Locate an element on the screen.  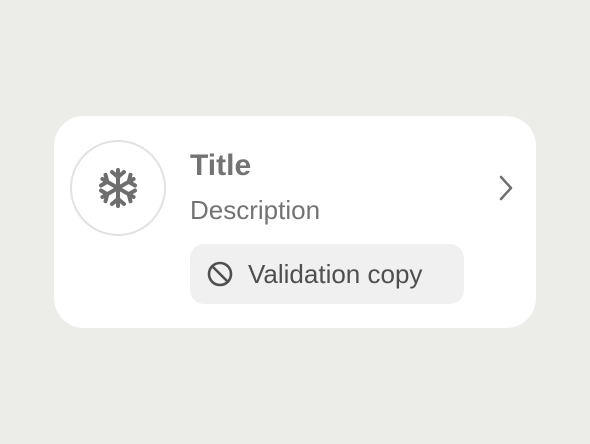
item-description: Description is located at coordinates (255, 210).